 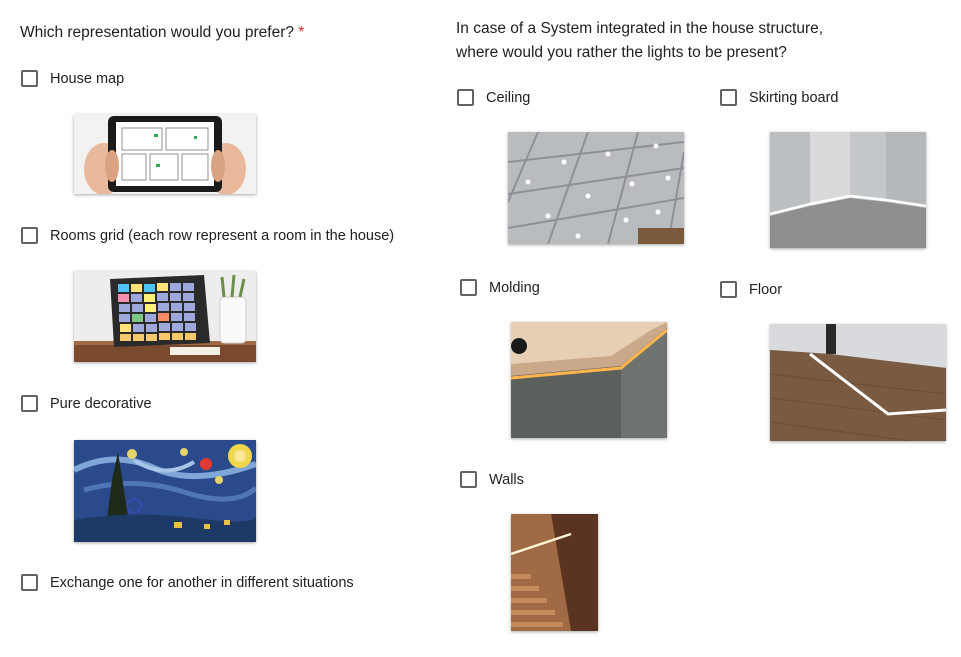 What do you see at coordinates (101, 403) in the screenshot?
I see `option-label: Pure decorative` at bounding box center [101, 403].